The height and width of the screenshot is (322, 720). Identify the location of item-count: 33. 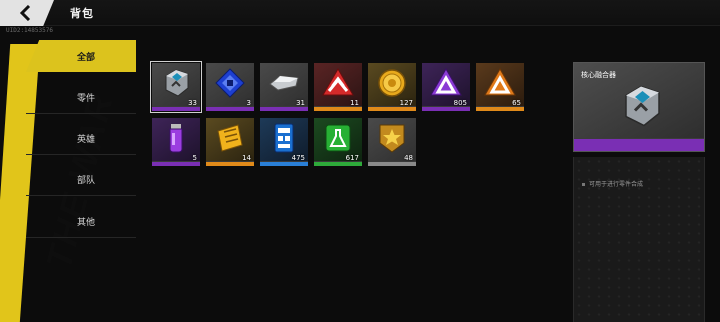
(192, 103).